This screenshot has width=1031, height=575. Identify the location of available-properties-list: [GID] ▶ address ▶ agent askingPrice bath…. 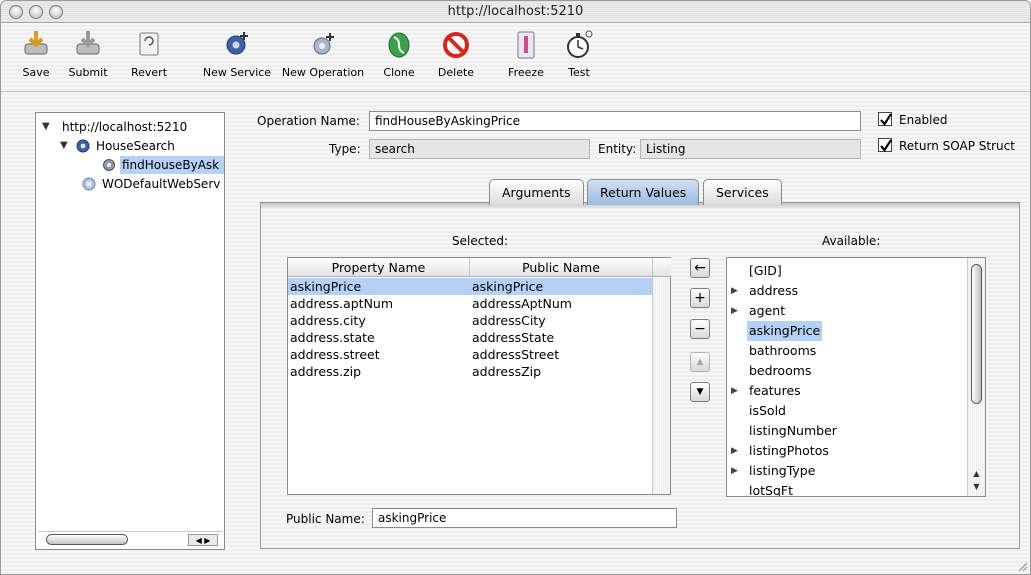
(856, 377).